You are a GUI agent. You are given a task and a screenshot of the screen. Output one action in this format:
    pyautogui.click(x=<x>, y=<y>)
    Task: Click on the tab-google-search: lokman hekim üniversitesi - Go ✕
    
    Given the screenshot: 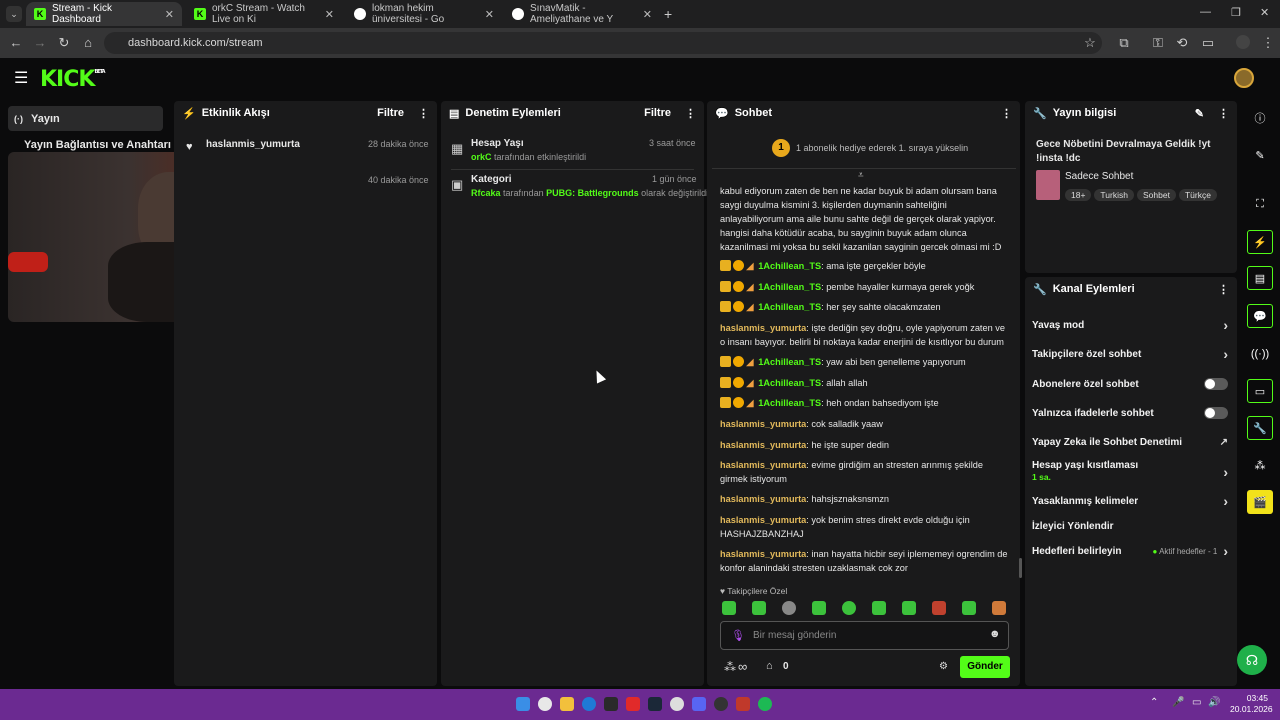 What is the action you would take?
    pyautogui.click(x=424, y=14)
    